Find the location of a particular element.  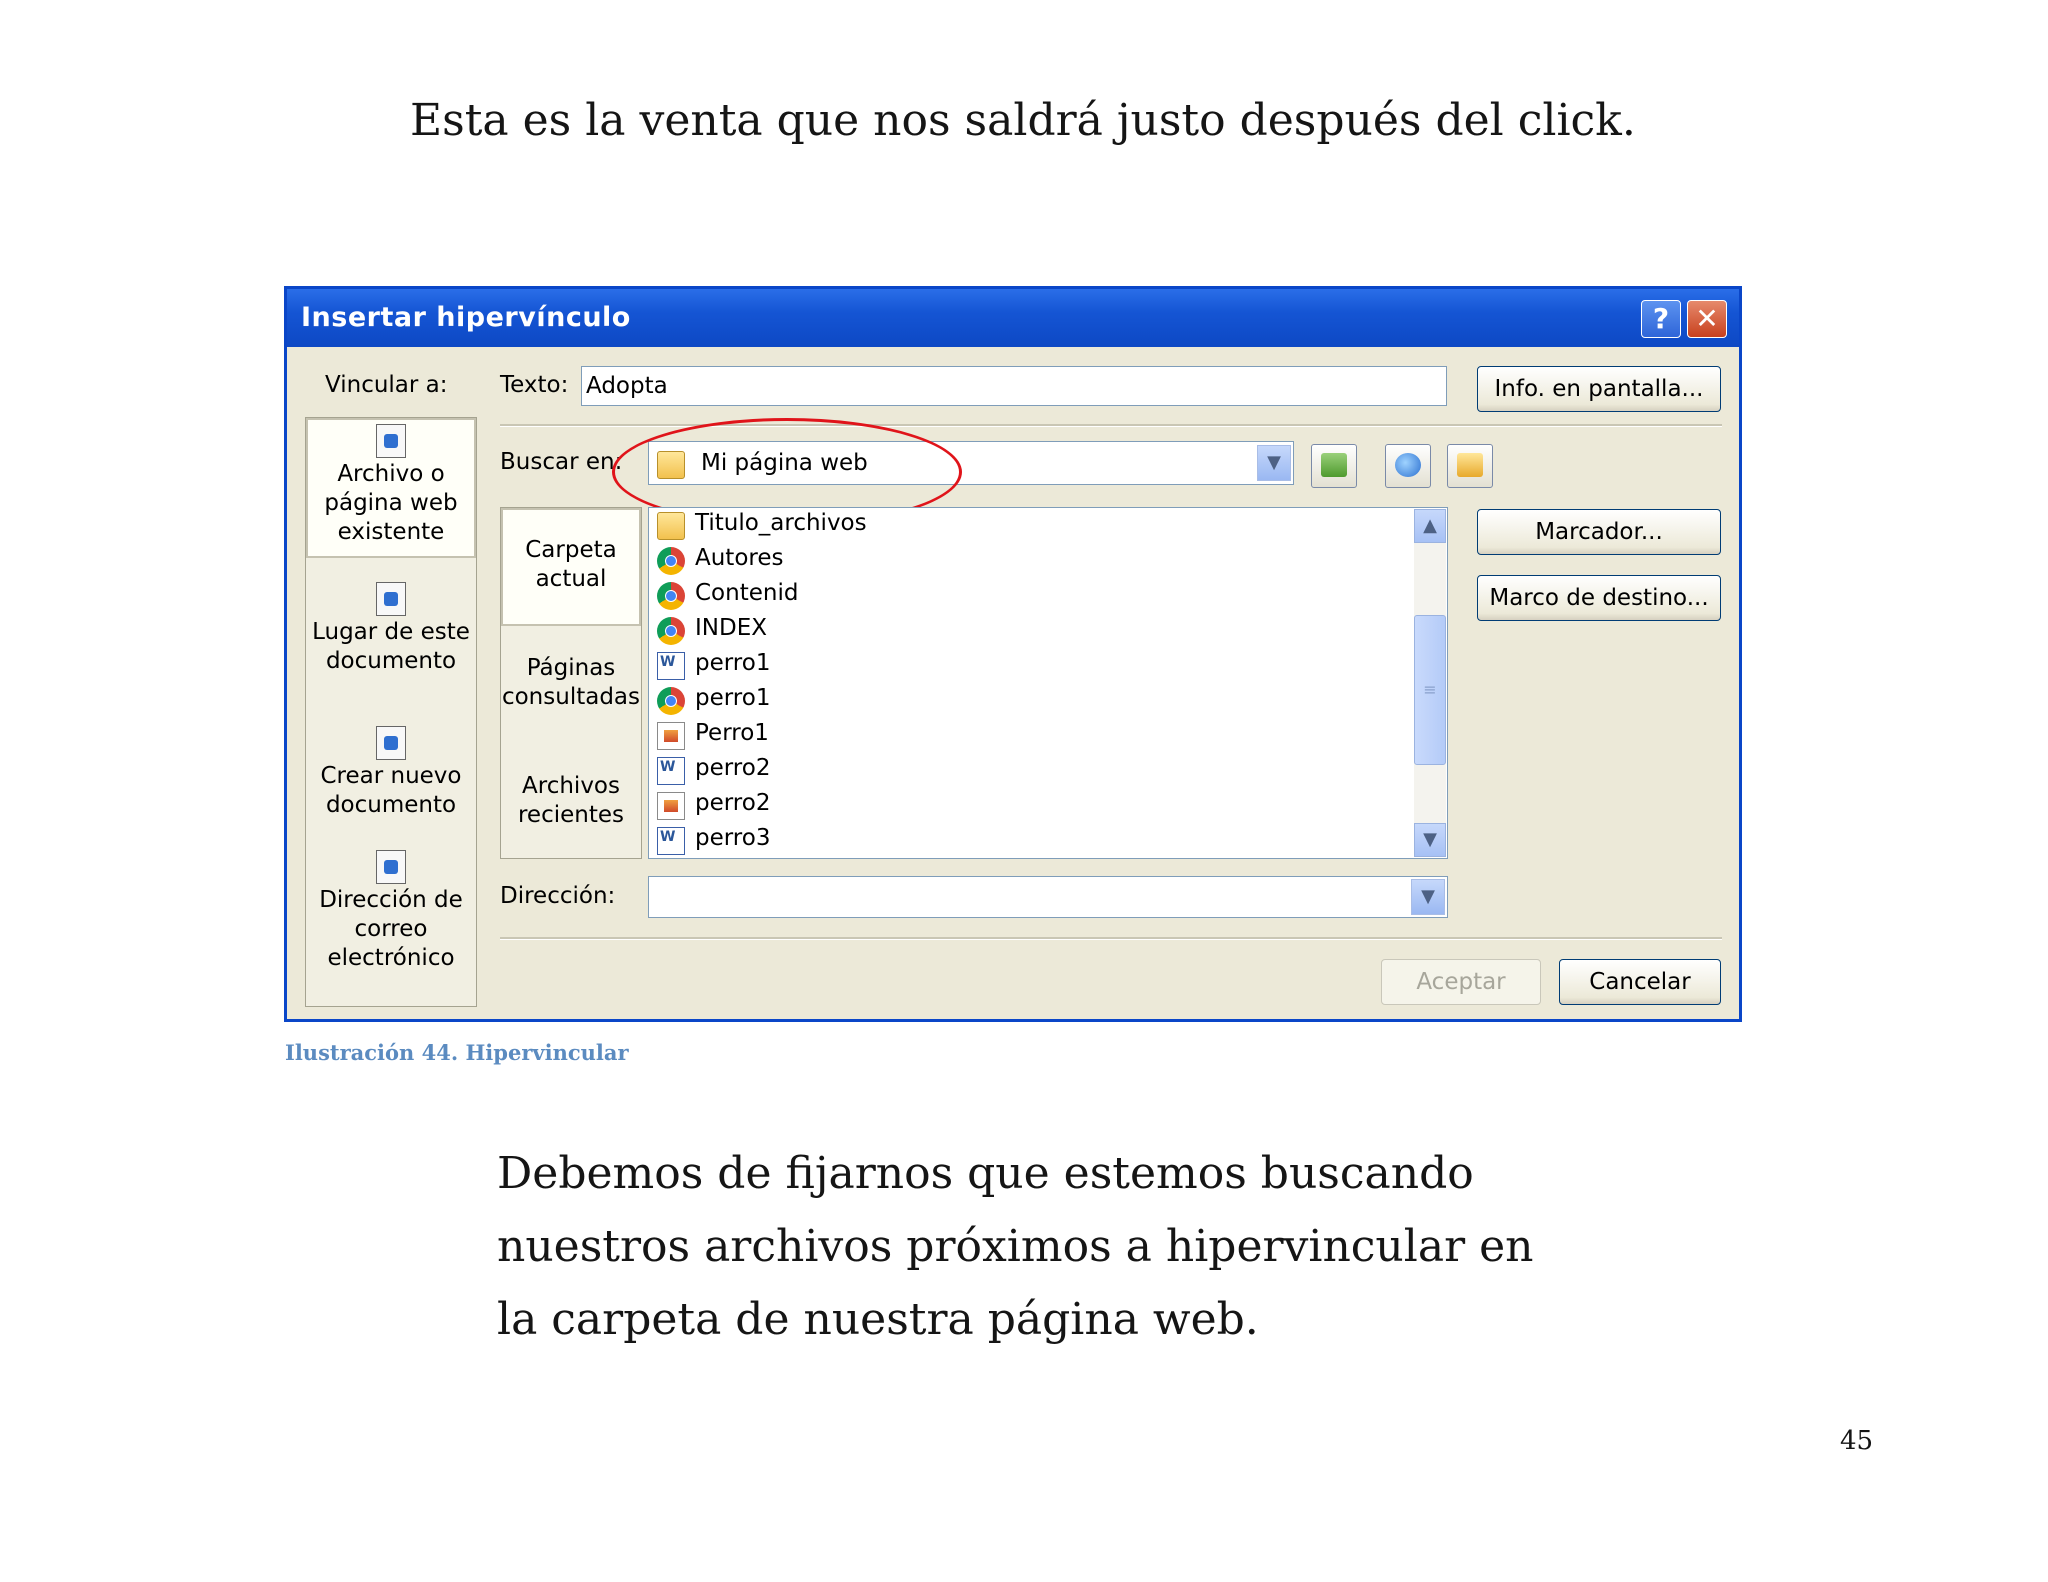

link-option-label: existente is located at coordinates (391, 532).